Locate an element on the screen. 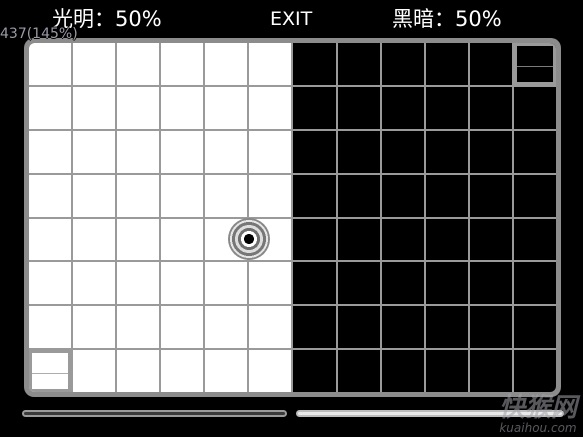 Image resolution: width=583 pixels, height=437 pixels. player-ball is located at coordinates (248, 239).